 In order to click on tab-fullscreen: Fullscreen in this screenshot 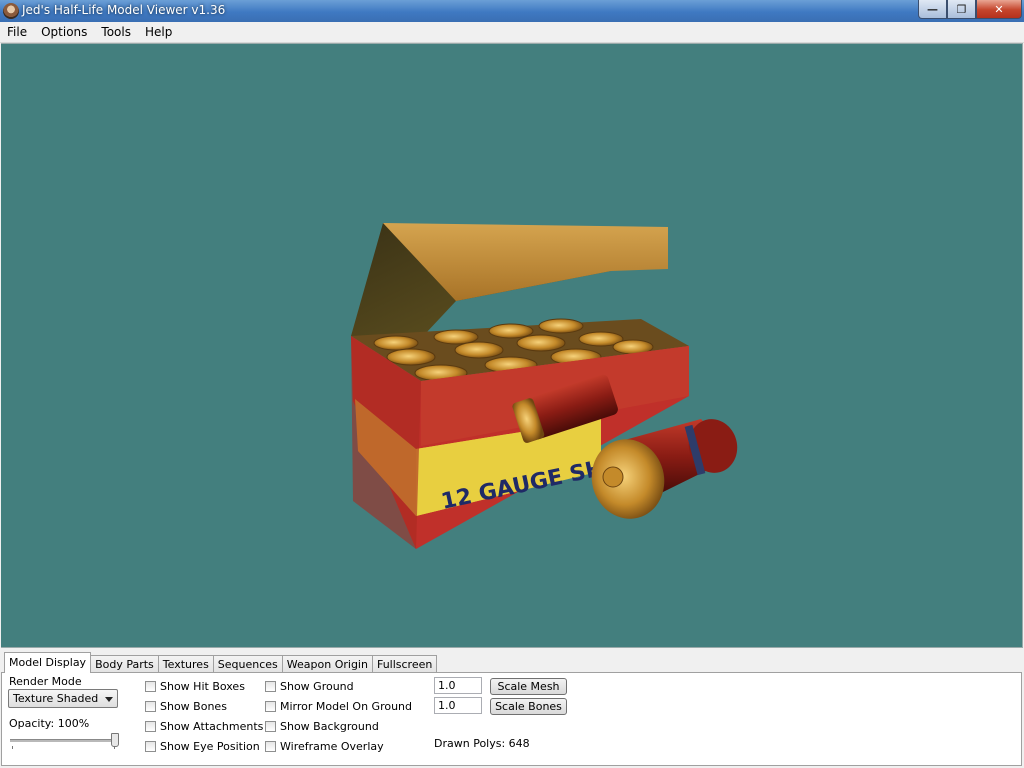, I will do `click(404, 664)`.